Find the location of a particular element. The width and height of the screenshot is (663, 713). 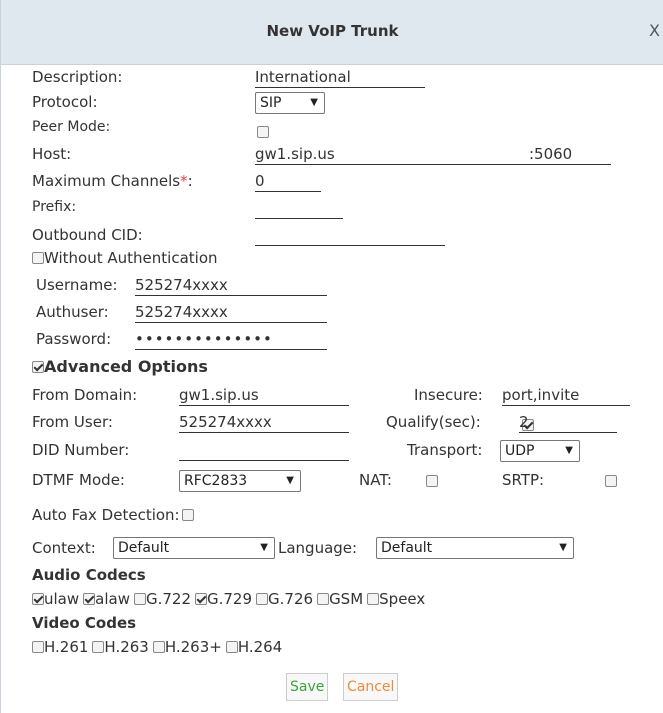

max-channels-text: Maximum Channels is located at coordinates (106, 181).